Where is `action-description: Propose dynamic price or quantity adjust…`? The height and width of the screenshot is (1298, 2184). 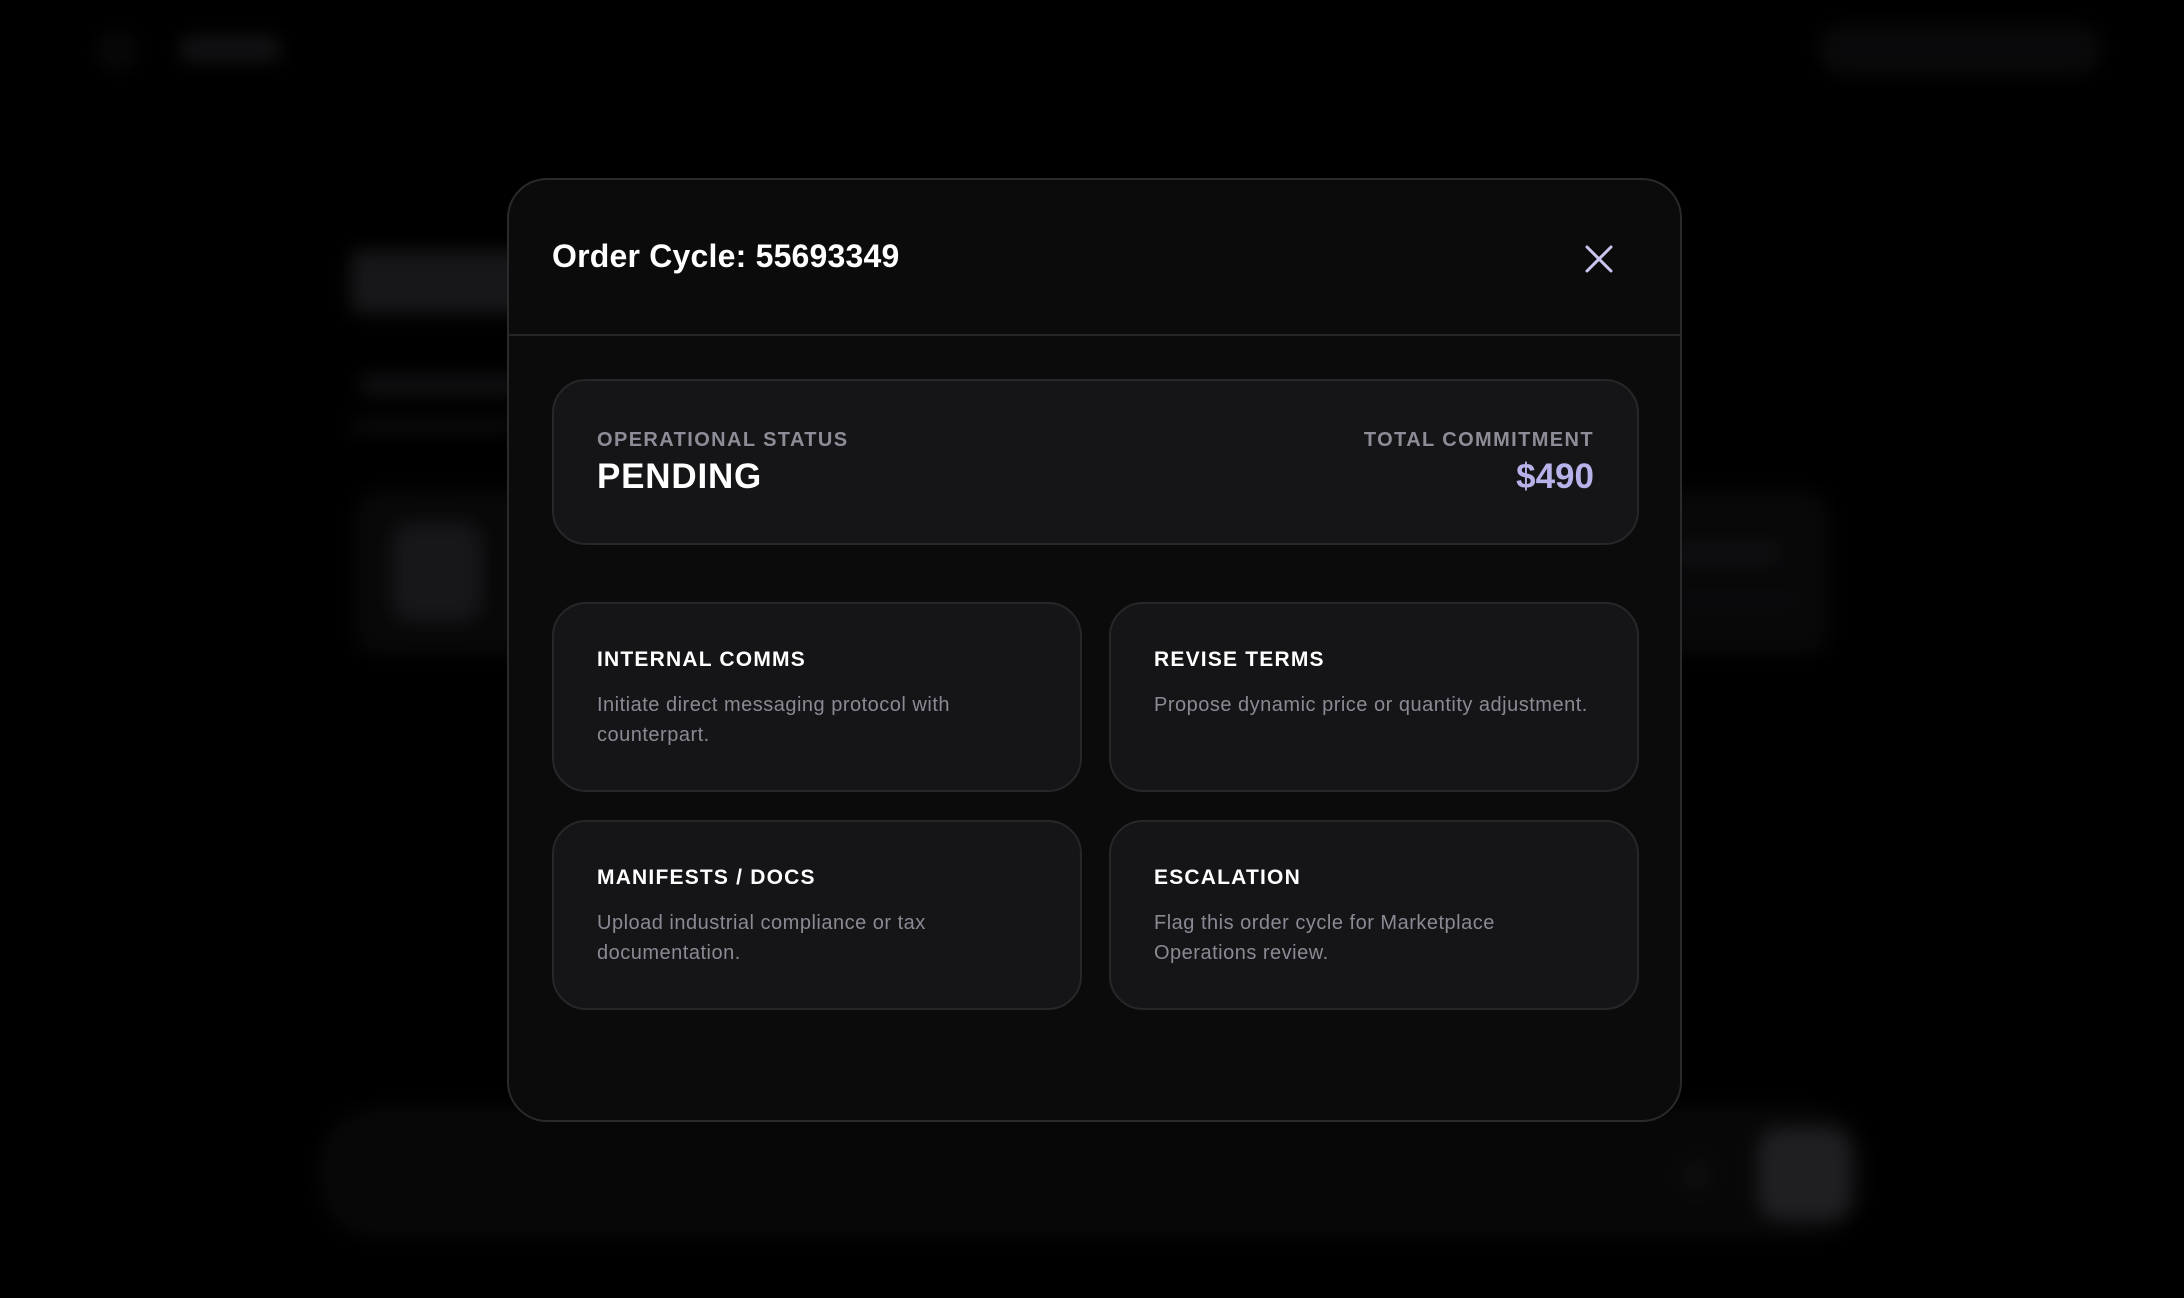 action-description: Propose dynamic price or quantity adjust… is located at coordinates (1371, 705).